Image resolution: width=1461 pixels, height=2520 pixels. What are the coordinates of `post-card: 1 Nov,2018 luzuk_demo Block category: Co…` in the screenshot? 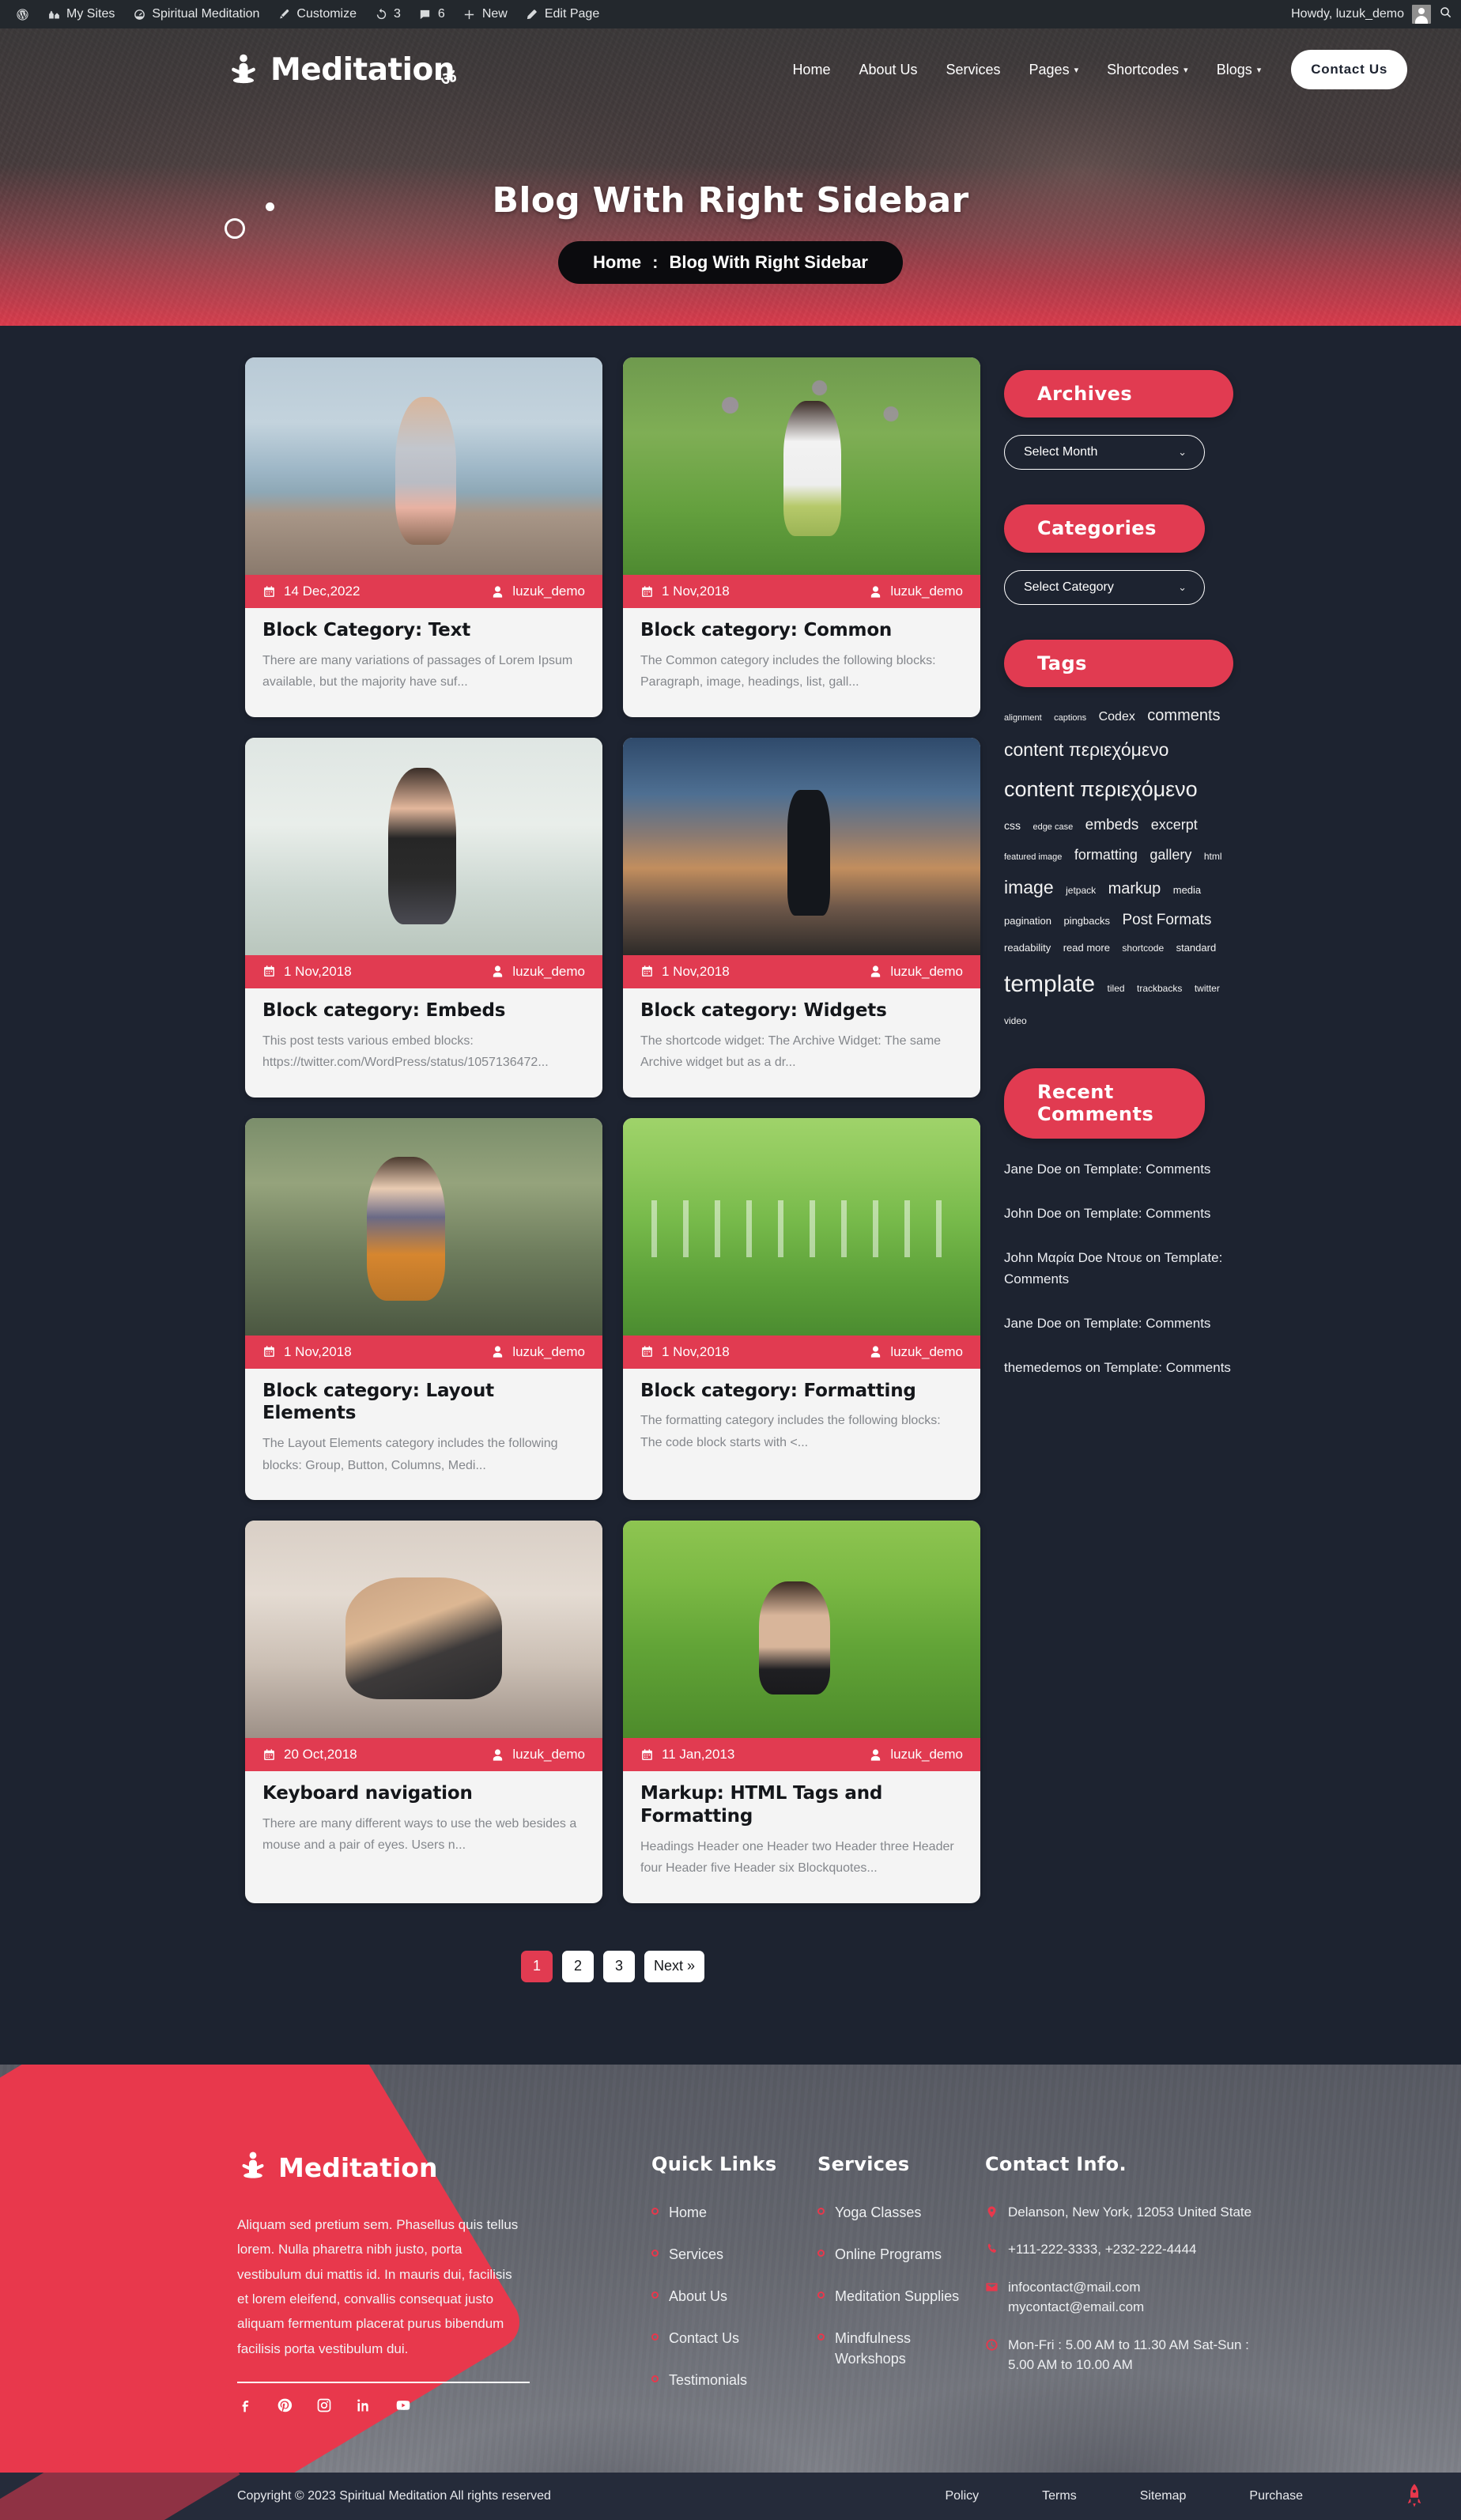 It's located at (802, 537).